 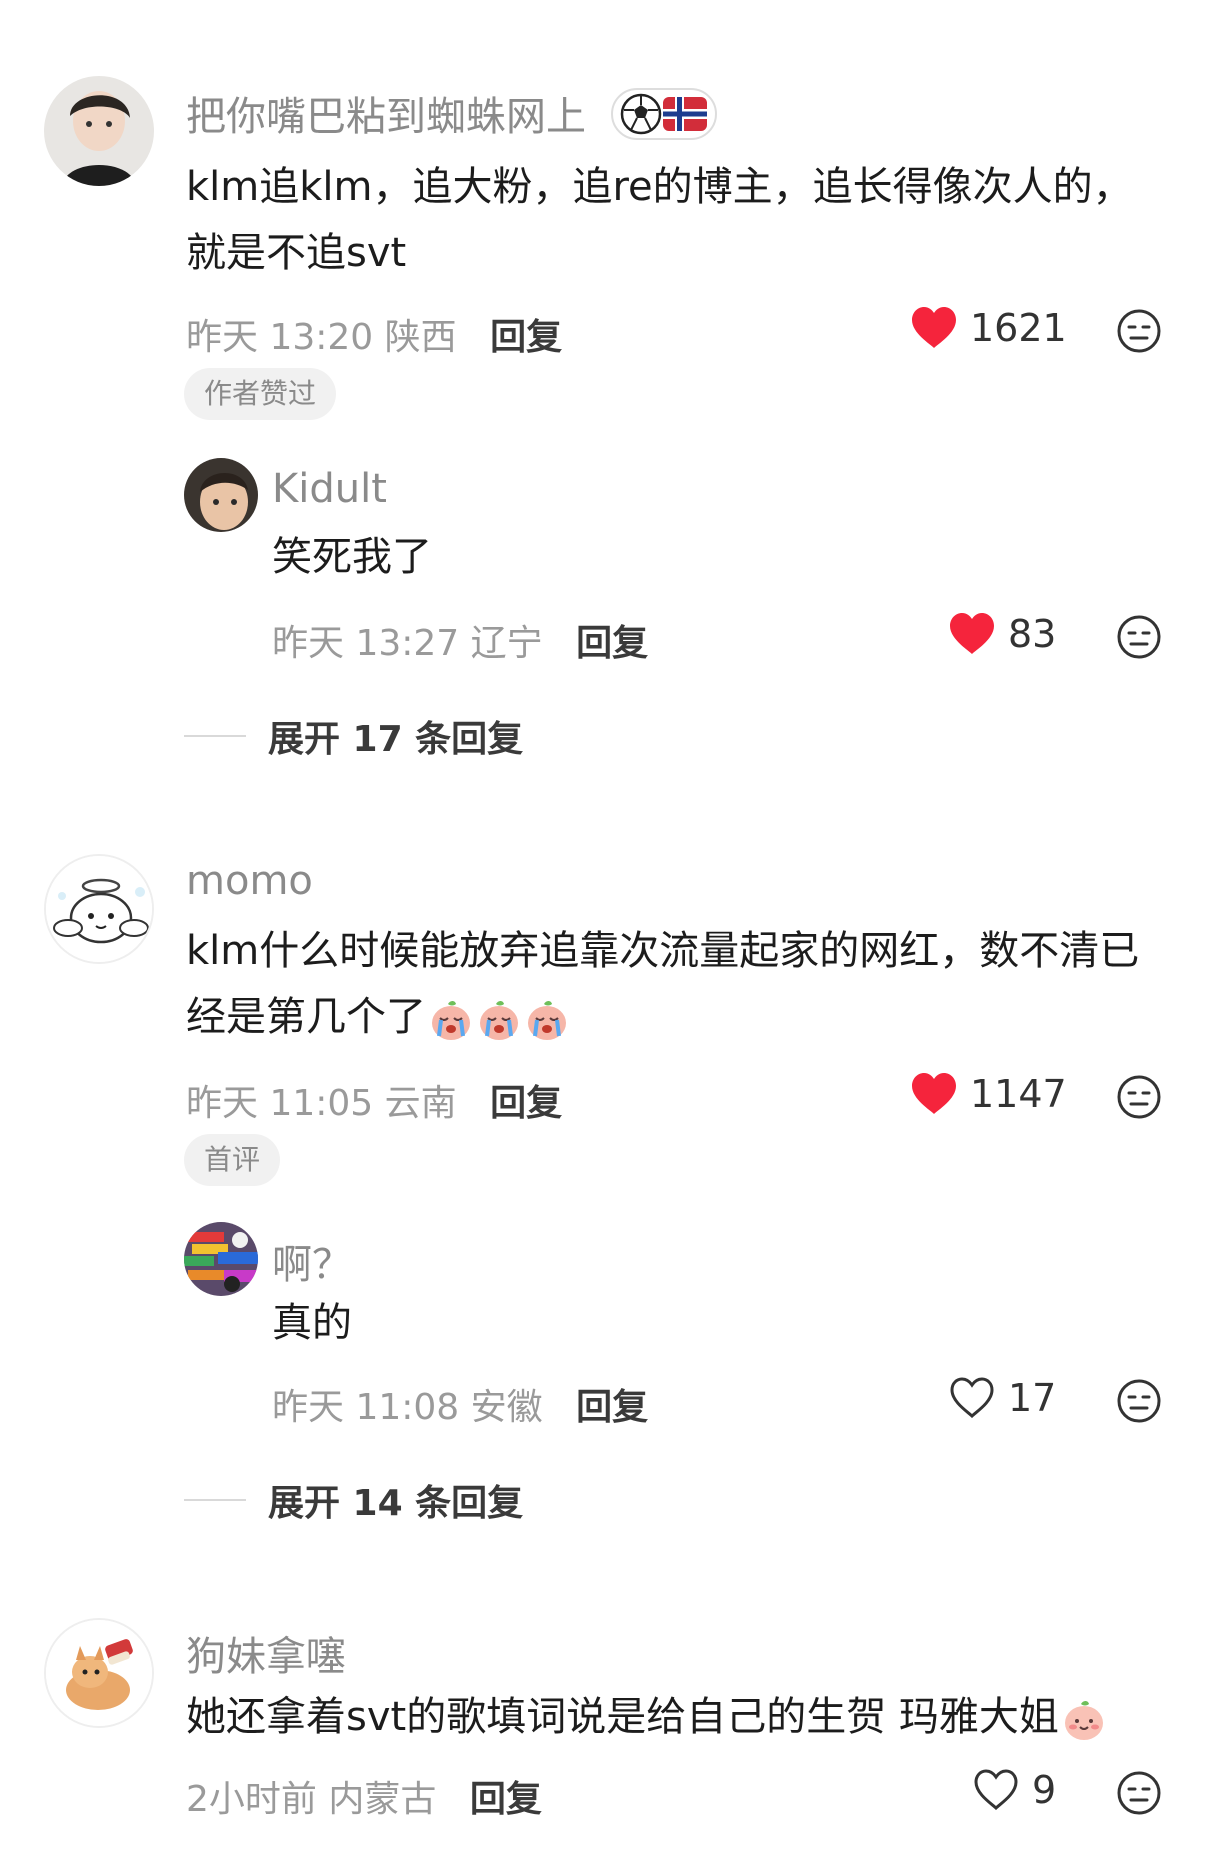 I want to click on like-button: 83, so click(x=1002, y=634).